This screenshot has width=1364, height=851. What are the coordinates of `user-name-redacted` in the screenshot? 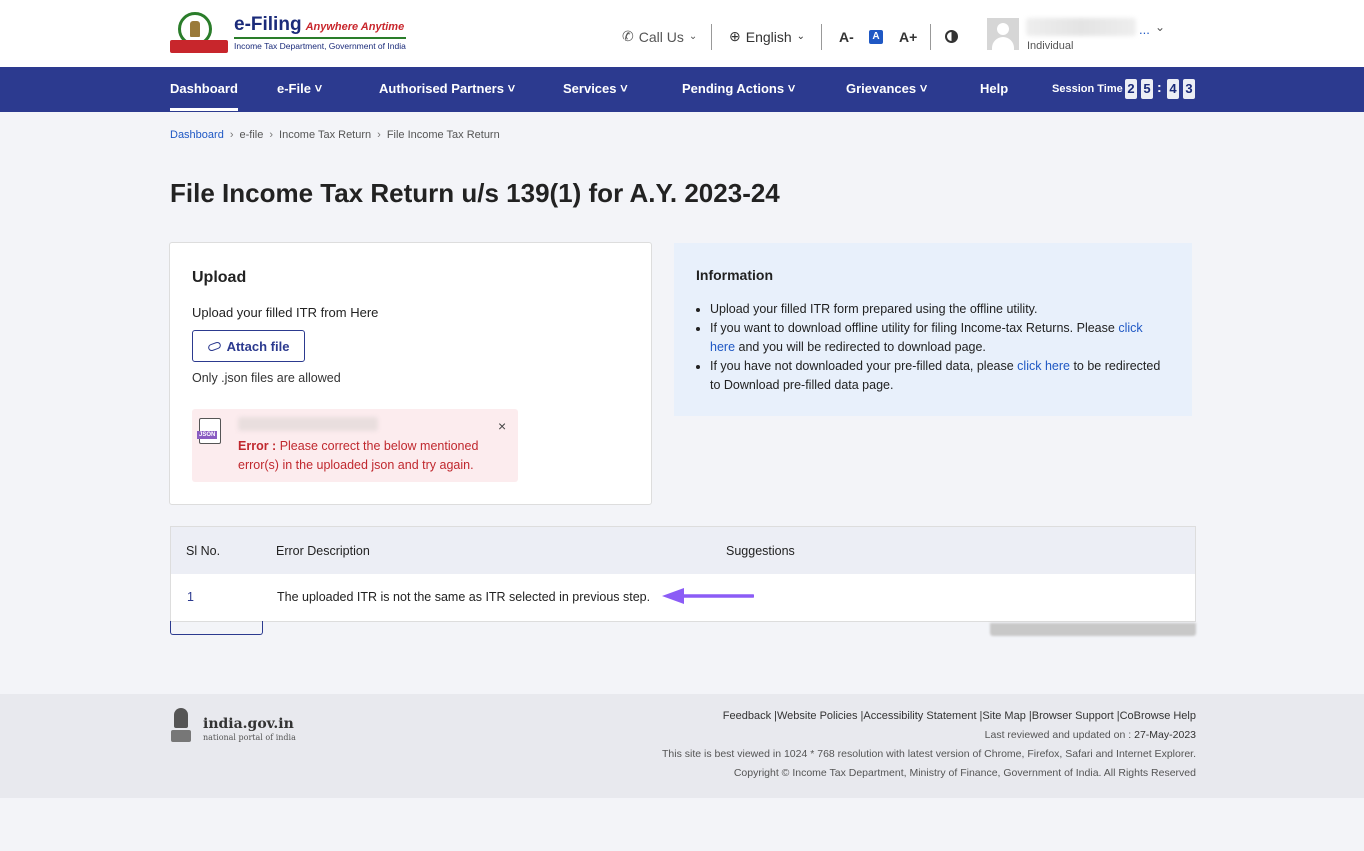 It's located at (1081, 27).